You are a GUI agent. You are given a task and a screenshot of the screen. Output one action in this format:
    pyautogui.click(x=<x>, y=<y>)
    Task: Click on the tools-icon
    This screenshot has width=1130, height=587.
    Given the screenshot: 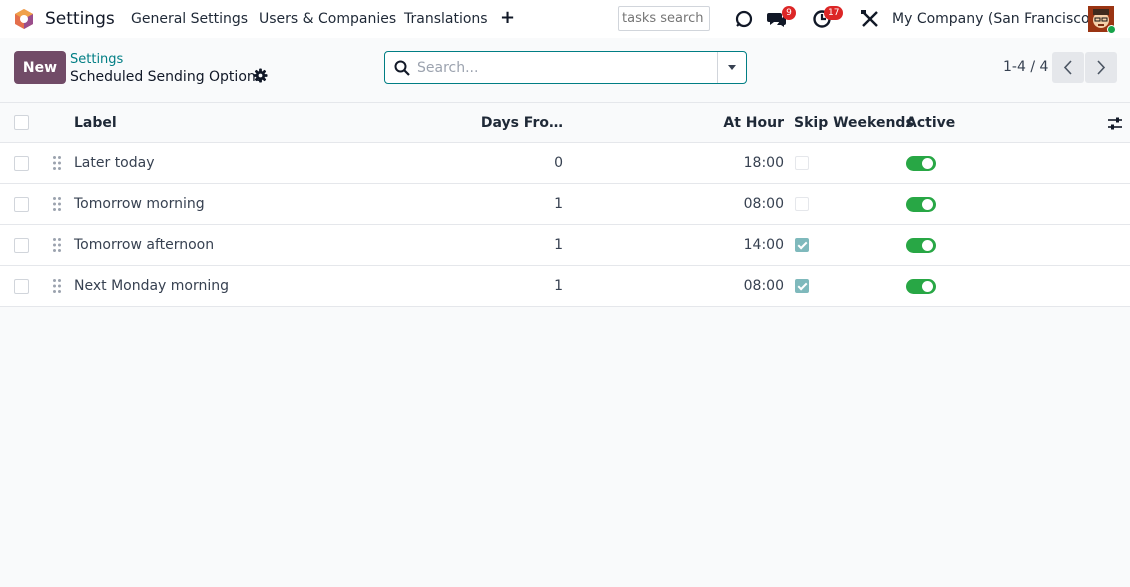 What is the action you would take?
    pyautogui.click(x=870, y=19)
    